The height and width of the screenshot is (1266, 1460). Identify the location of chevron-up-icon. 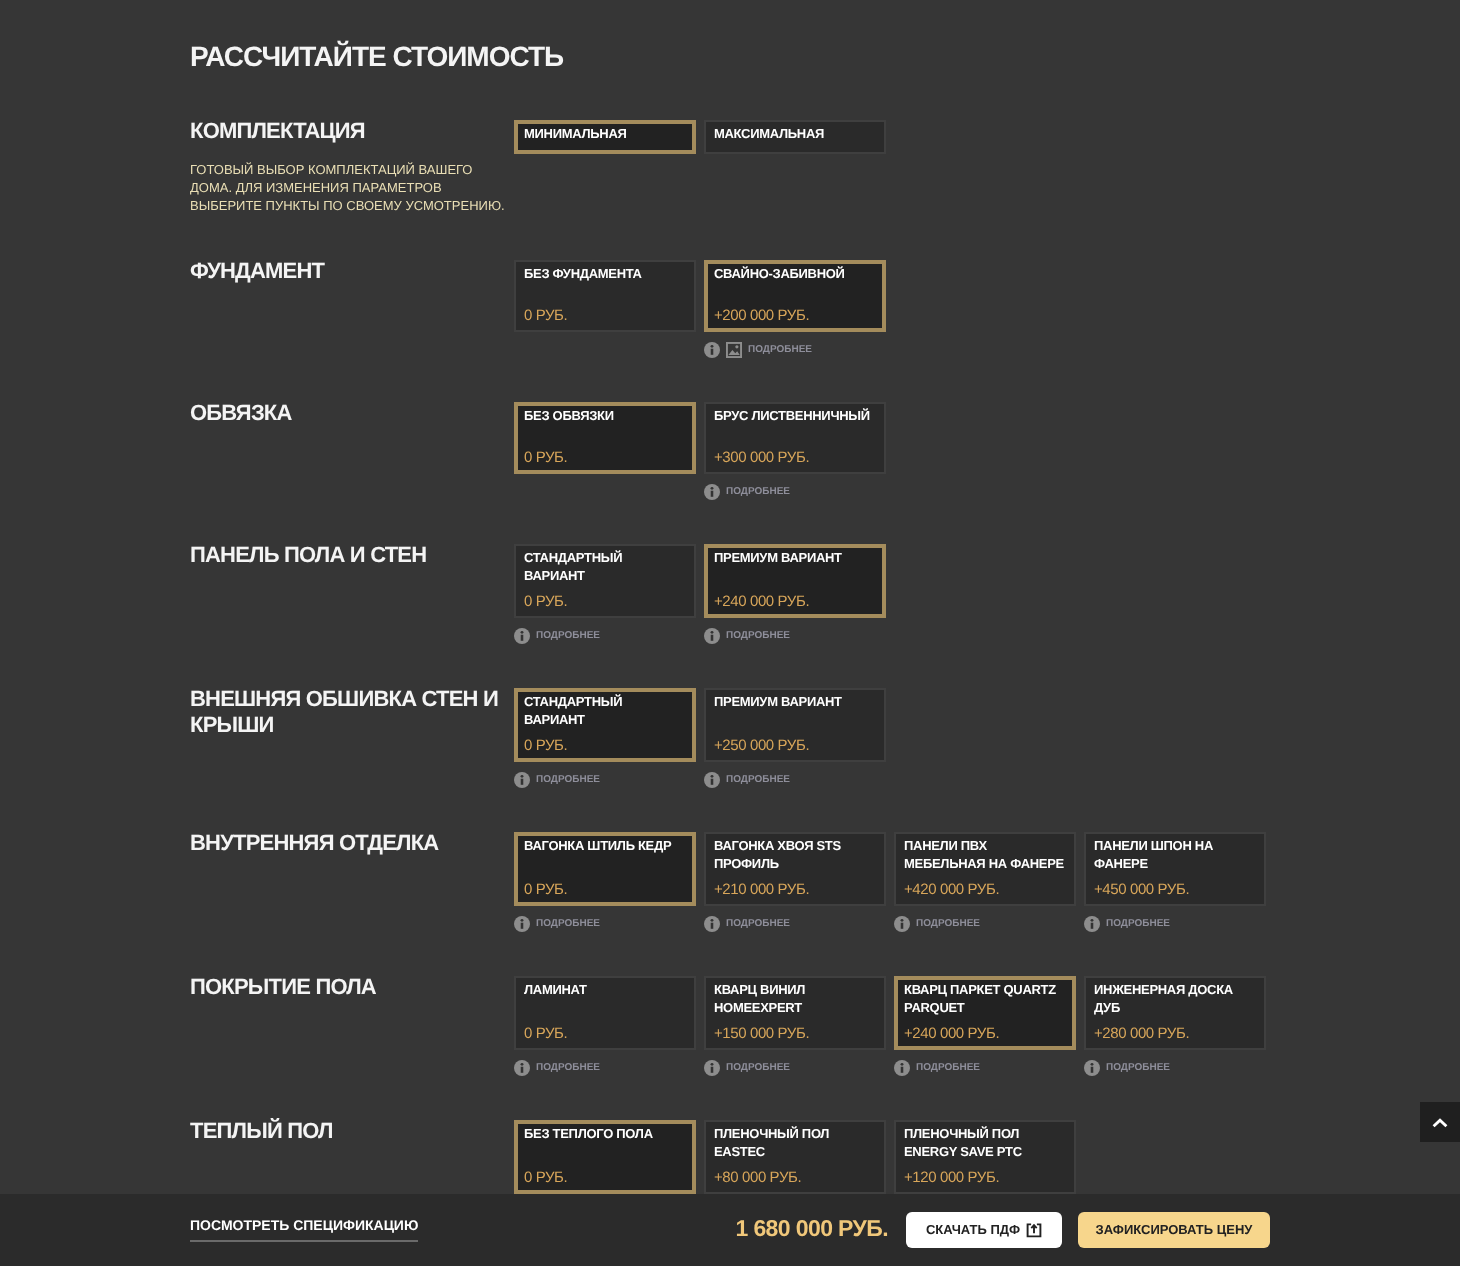
(1440, 1122).